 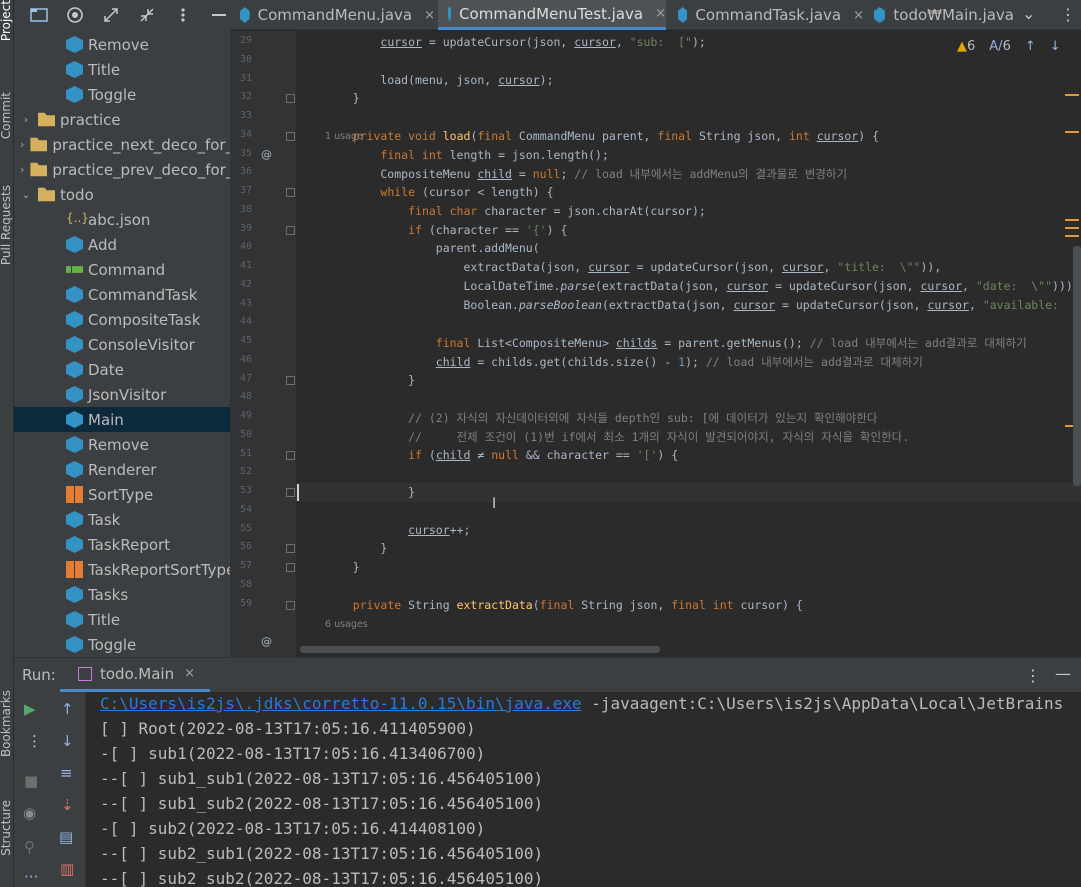 What do you see at coordinates (122, 119) in the screenshot?
I see `tree-item: › practice` at bounding box center [122, 119].